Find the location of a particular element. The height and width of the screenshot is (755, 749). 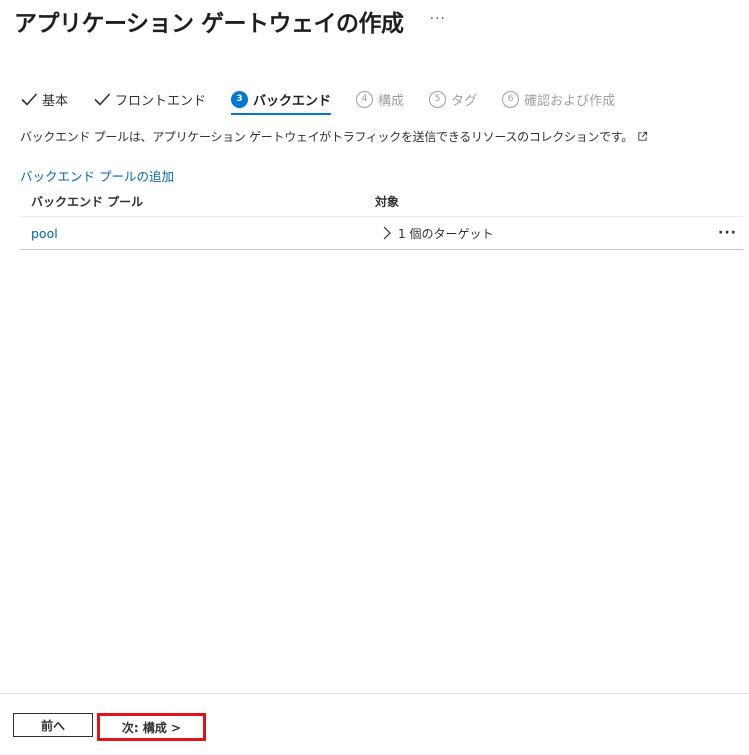

tab-review-create: 6 確認および作成 is located at coordinates (558, 99).